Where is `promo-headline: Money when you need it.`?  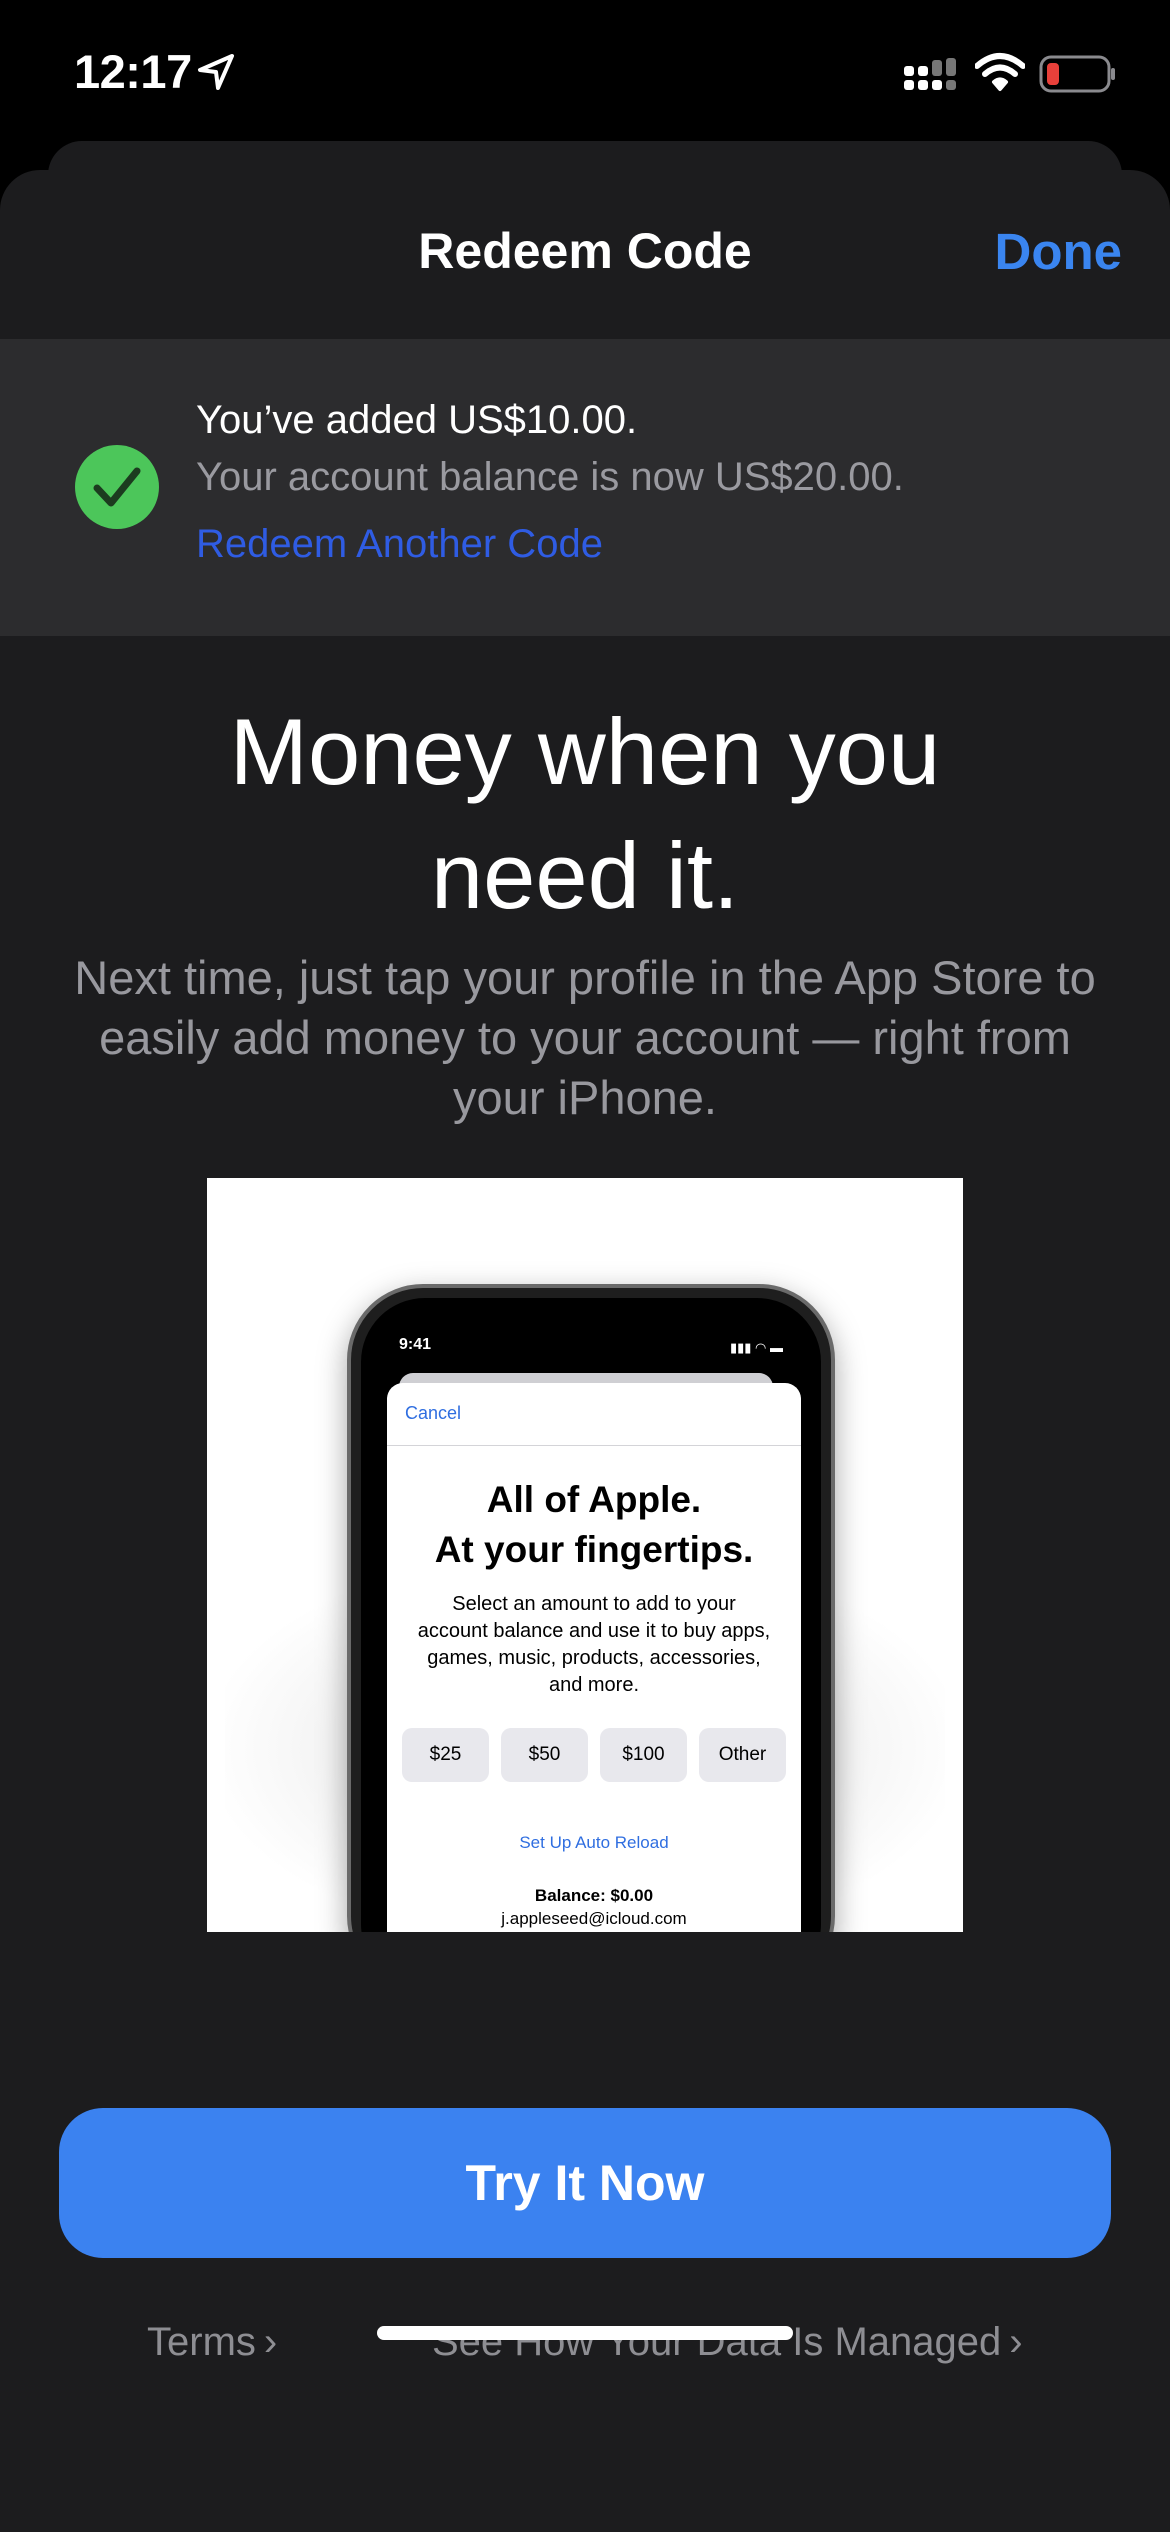 promo-headline: Money when you need it. is located at coordinates (585, 814).